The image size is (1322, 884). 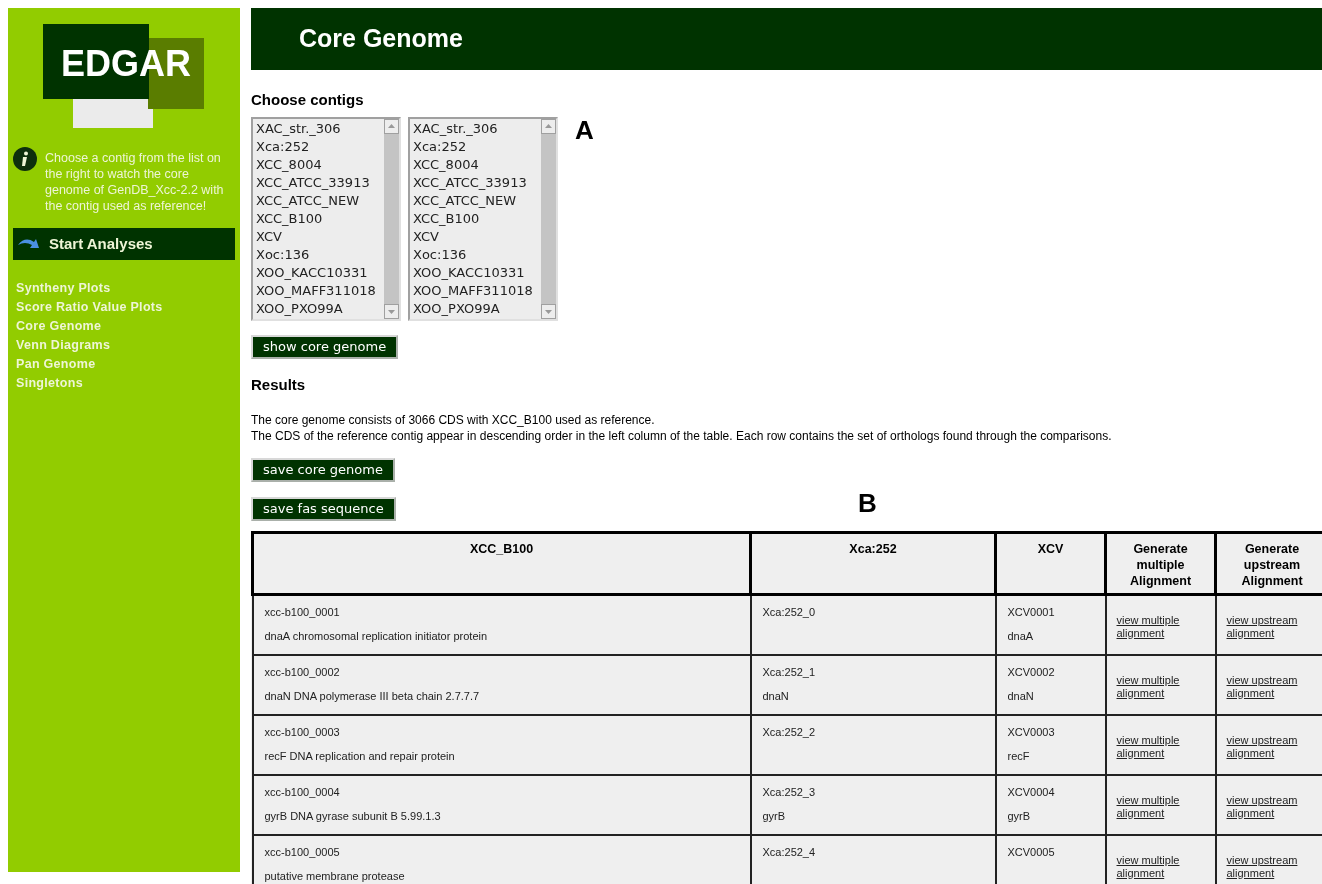 What do you see at coordinates (501, 563) in the screenshot?
I see `column-header: XCC_B100` at bounding box center [501, 563].